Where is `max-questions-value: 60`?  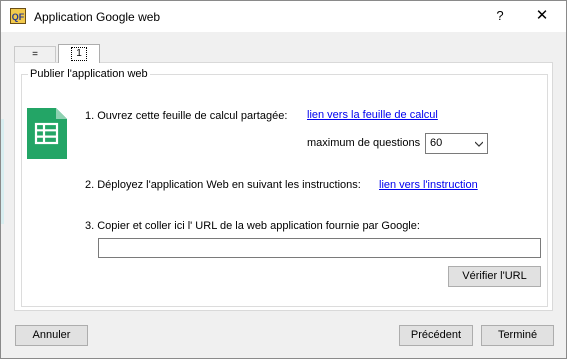
max-questions-value: 60 is located at coordinates (436, 143).